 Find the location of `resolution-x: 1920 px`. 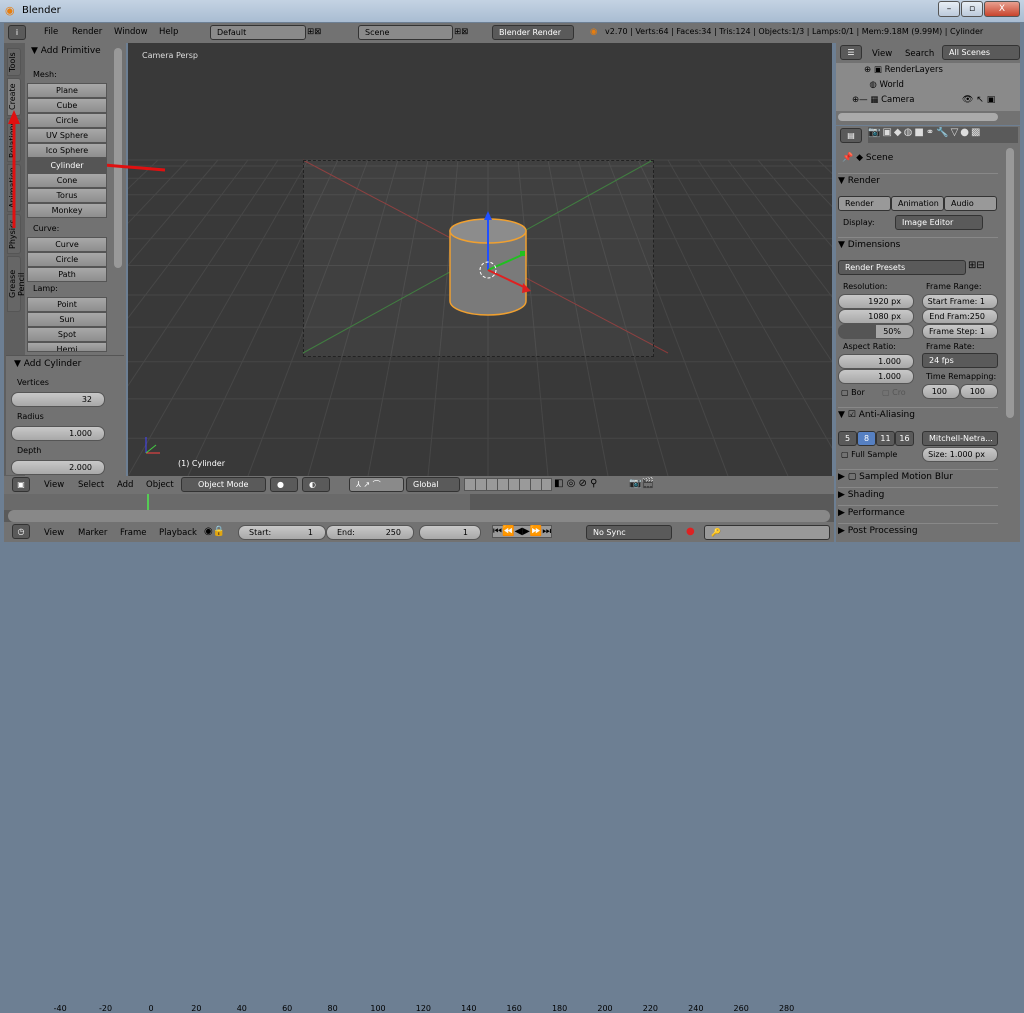

resolution-x: 1920 px is located at coordinates (876, 301).